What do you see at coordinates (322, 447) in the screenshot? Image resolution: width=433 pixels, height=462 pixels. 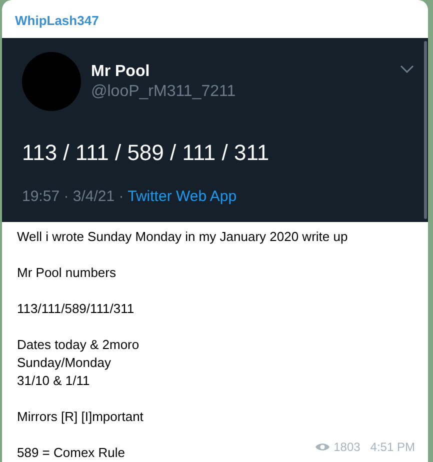 I see `eye-icon` at bounding box center [322, 447].